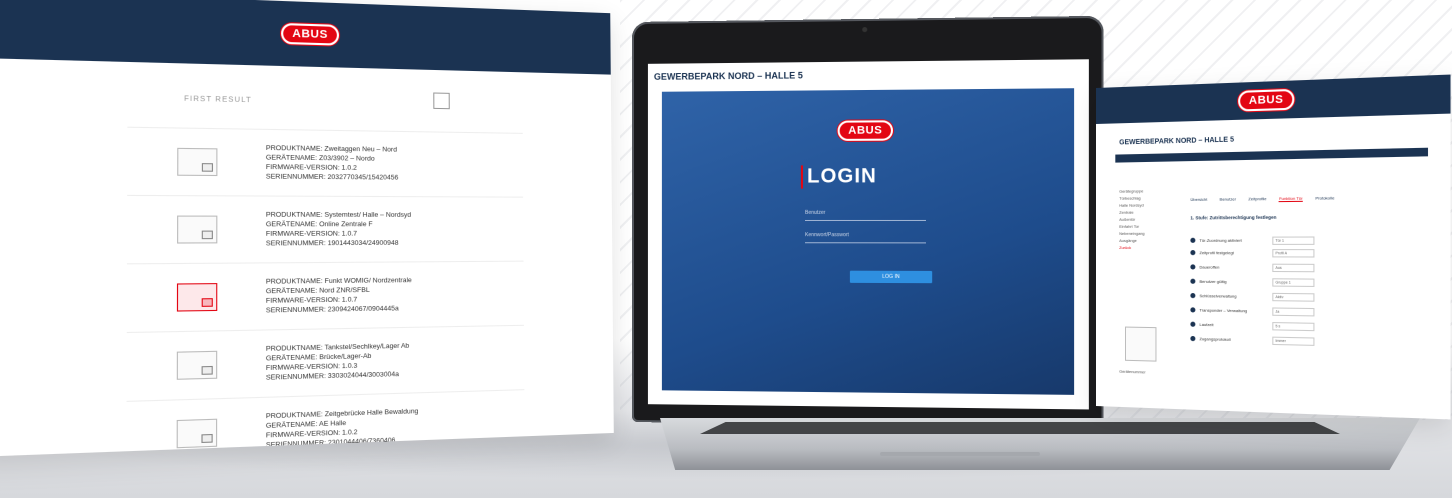  I want to click on password-field, so click(865, 243).